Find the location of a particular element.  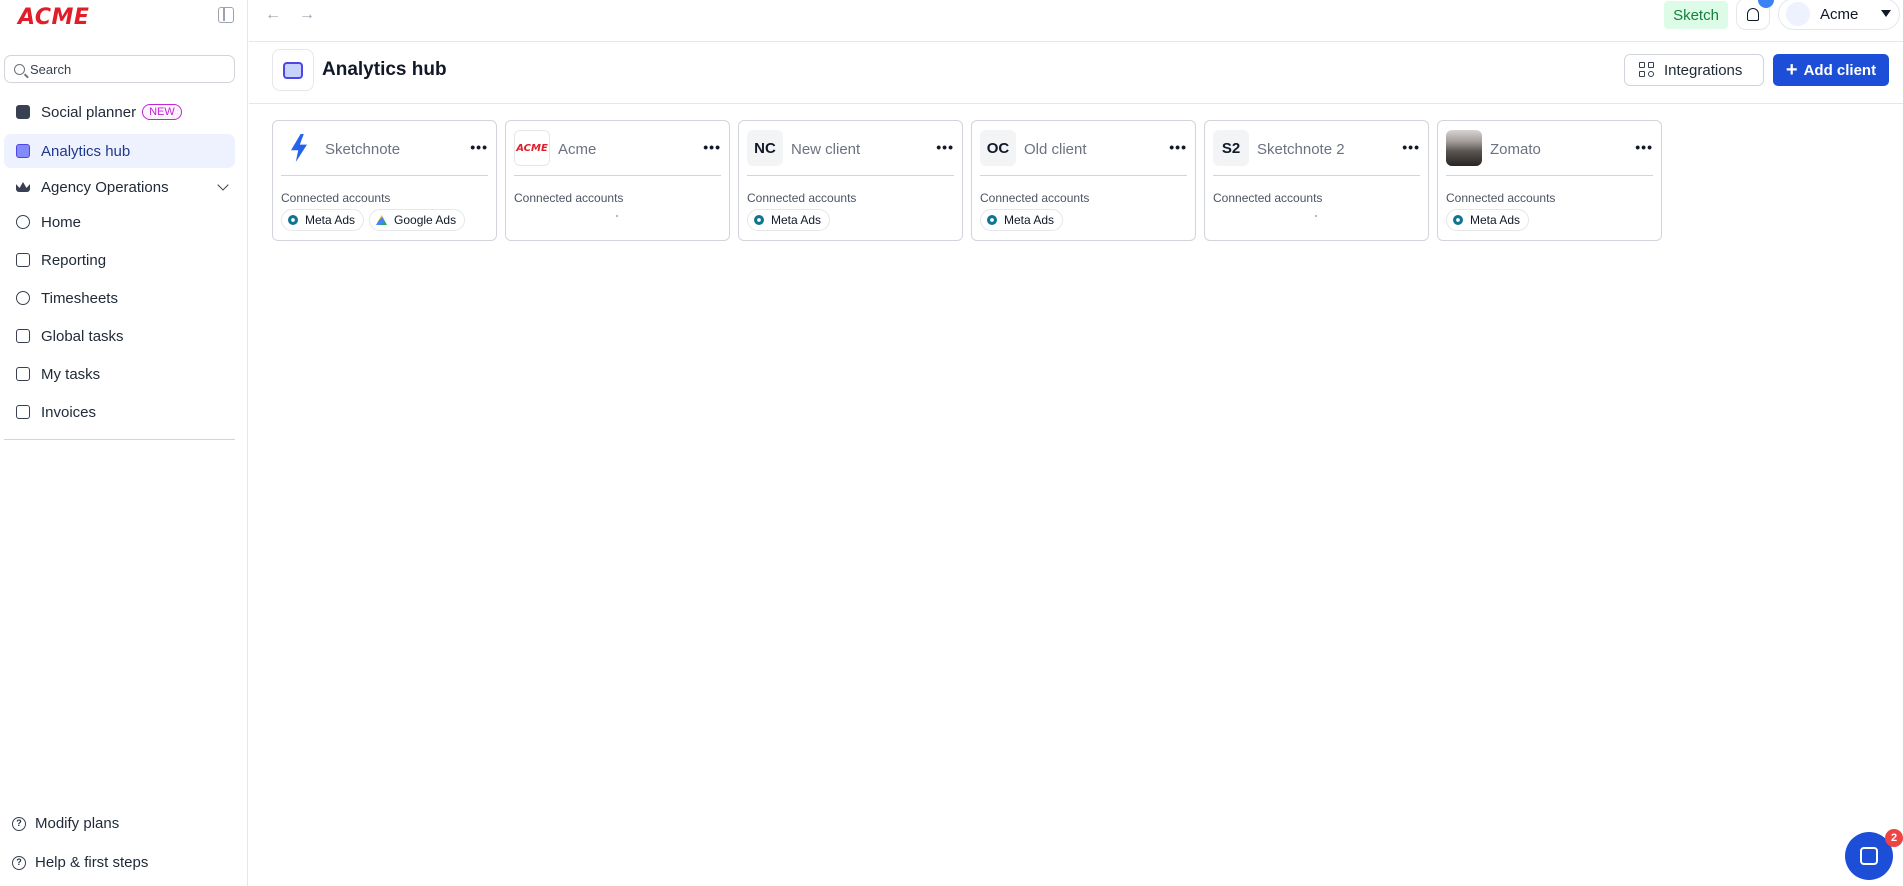

top-bar: ← → is located at coordinates (1076, 21).